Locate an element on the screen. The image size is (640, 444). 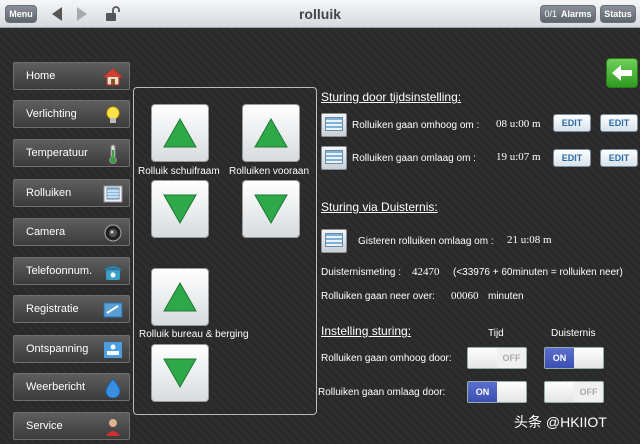
sidebar-item-label: Service is located at coordinates (44, 426).